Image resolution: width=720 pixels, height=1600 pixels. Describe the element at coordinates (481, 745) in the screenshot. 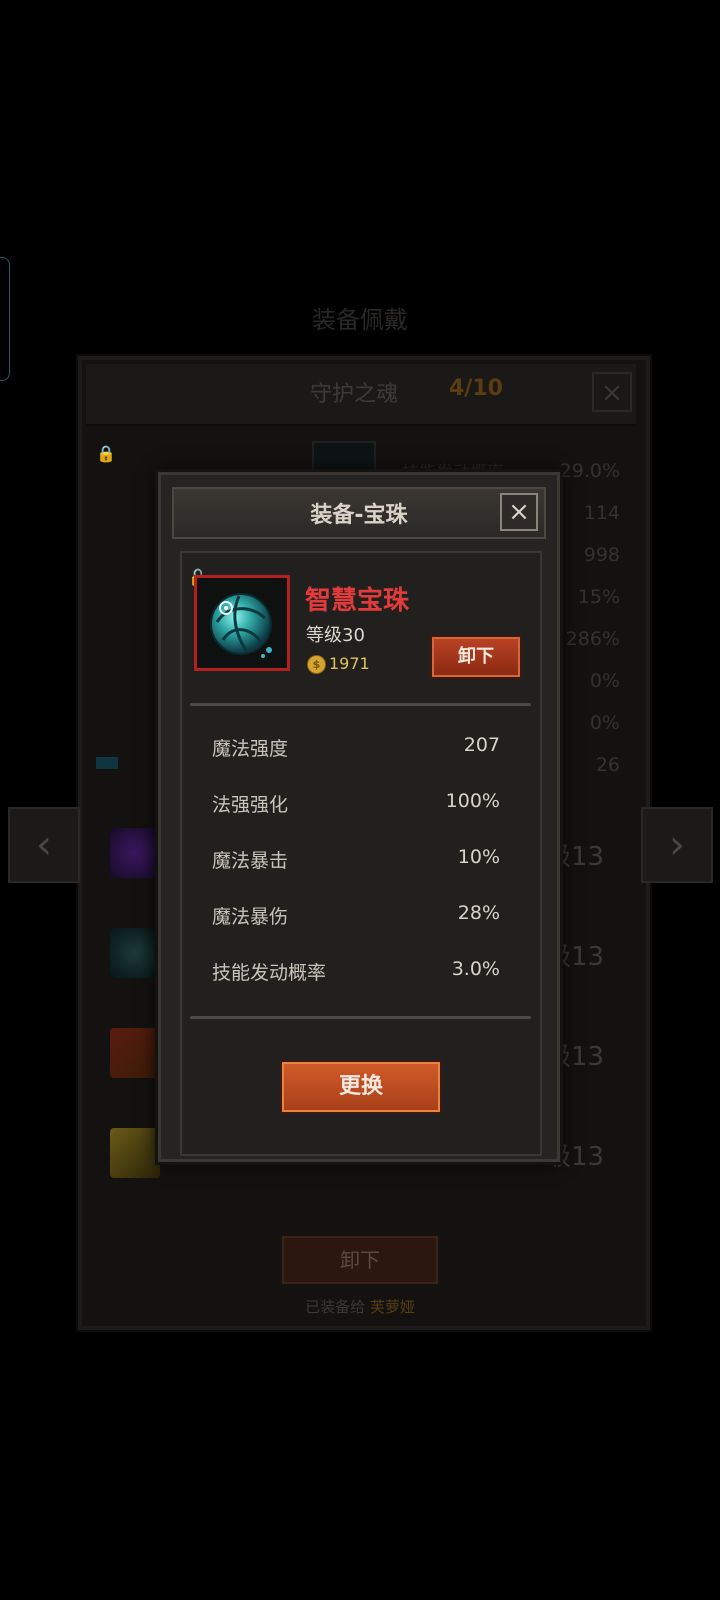

I see `stat-value-magic-power: 207` at that location.